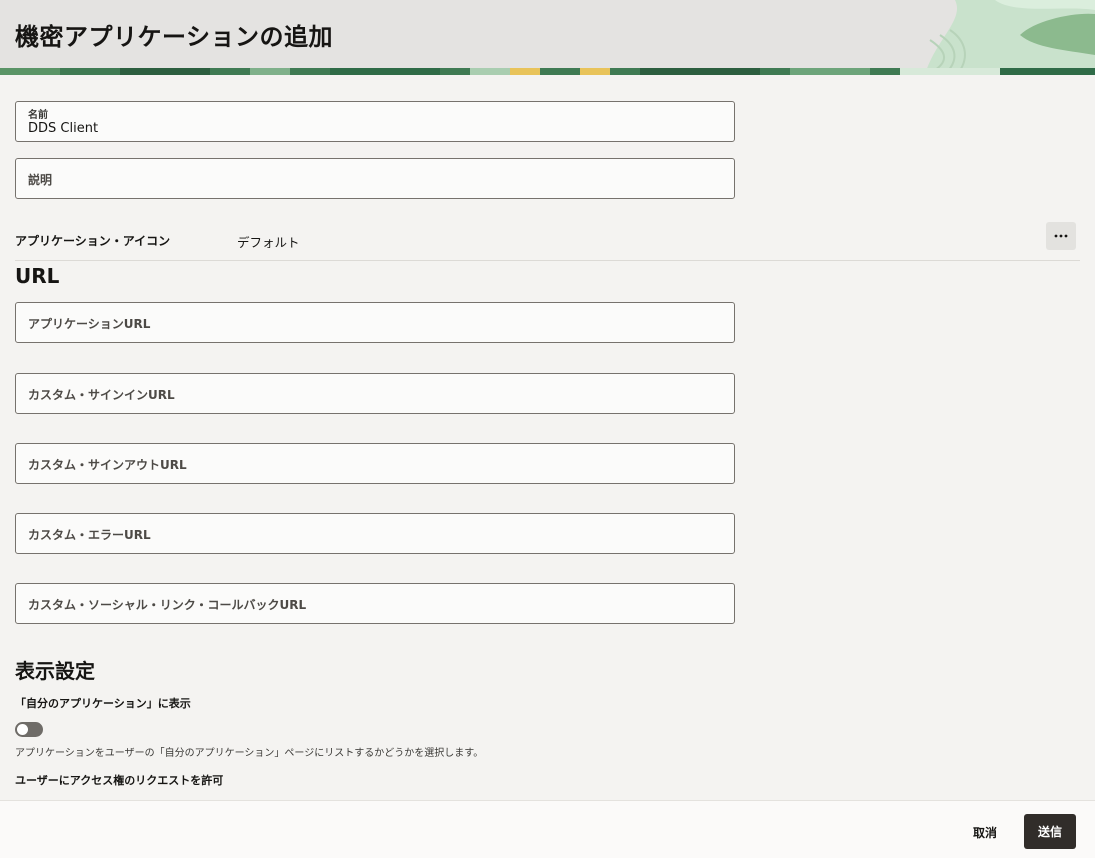 This screenshot has width=1095, height=858. Describe the element at coordinates (55, 671) in the screenshot. I see `display-settings-title: 表示設定` at that location.